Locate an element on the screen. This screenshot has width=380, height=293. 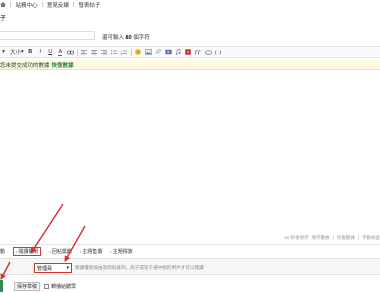
tab-label: 主題標簽 is located at coordinates (122, 252).